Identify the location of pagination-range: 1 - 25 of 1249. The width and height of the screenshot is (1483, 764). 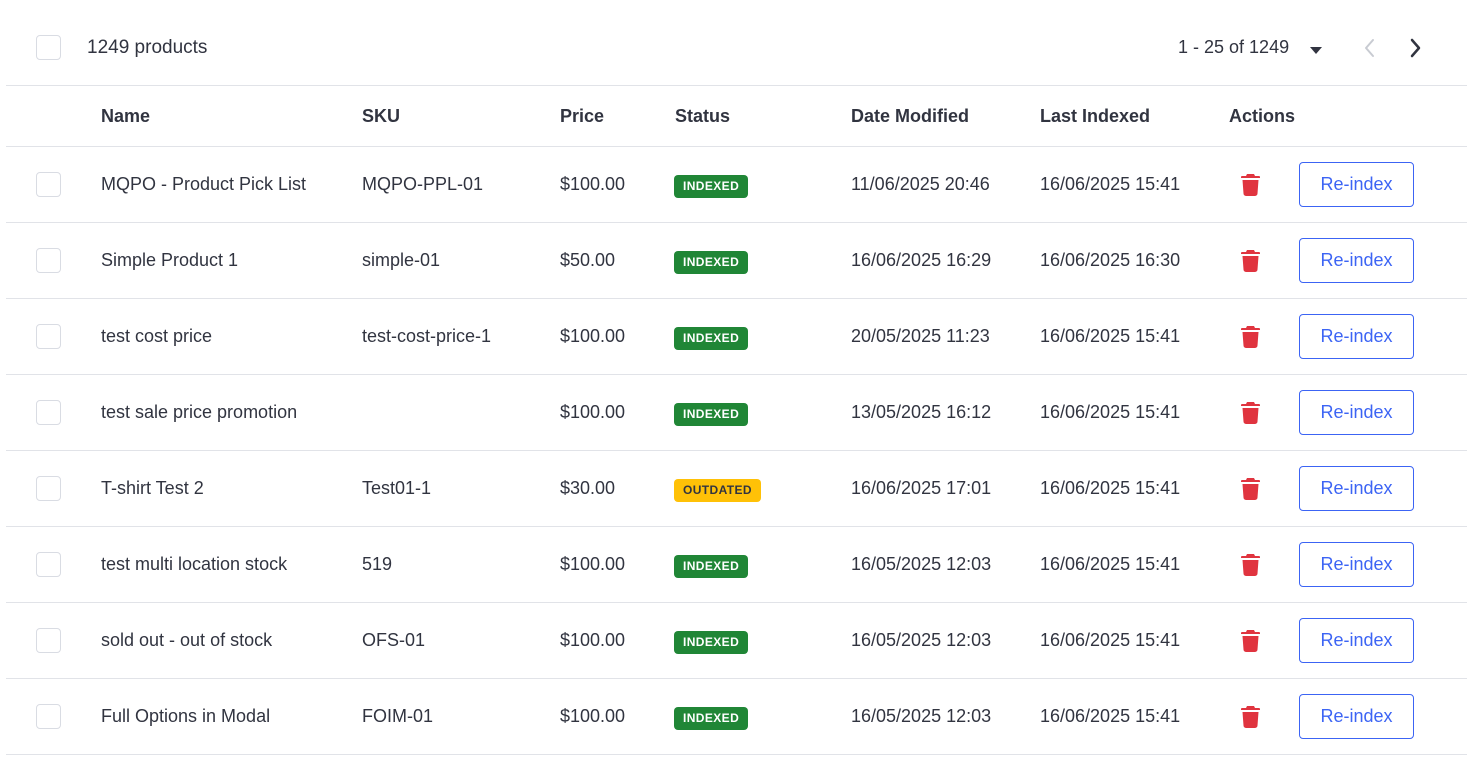
(1234, 47).